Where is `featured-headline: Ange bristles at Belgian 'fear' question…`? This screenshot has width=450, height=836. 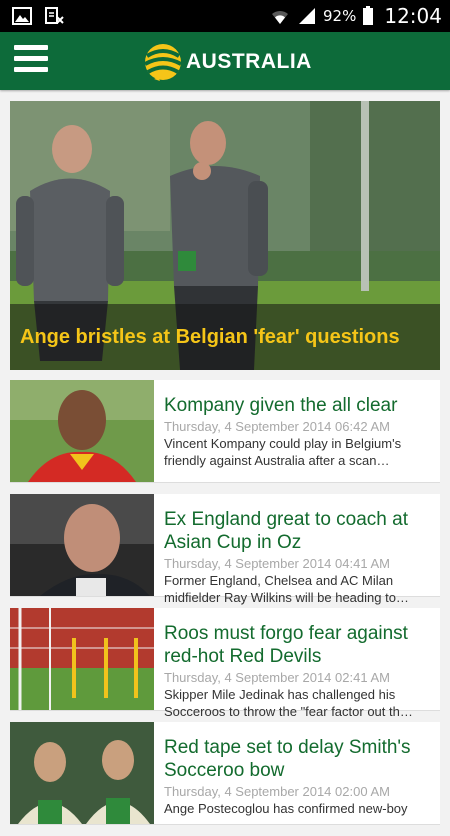 featured-headline: Ange bristles at Belgian 'fear' question… is located at coordinates (210, 337).